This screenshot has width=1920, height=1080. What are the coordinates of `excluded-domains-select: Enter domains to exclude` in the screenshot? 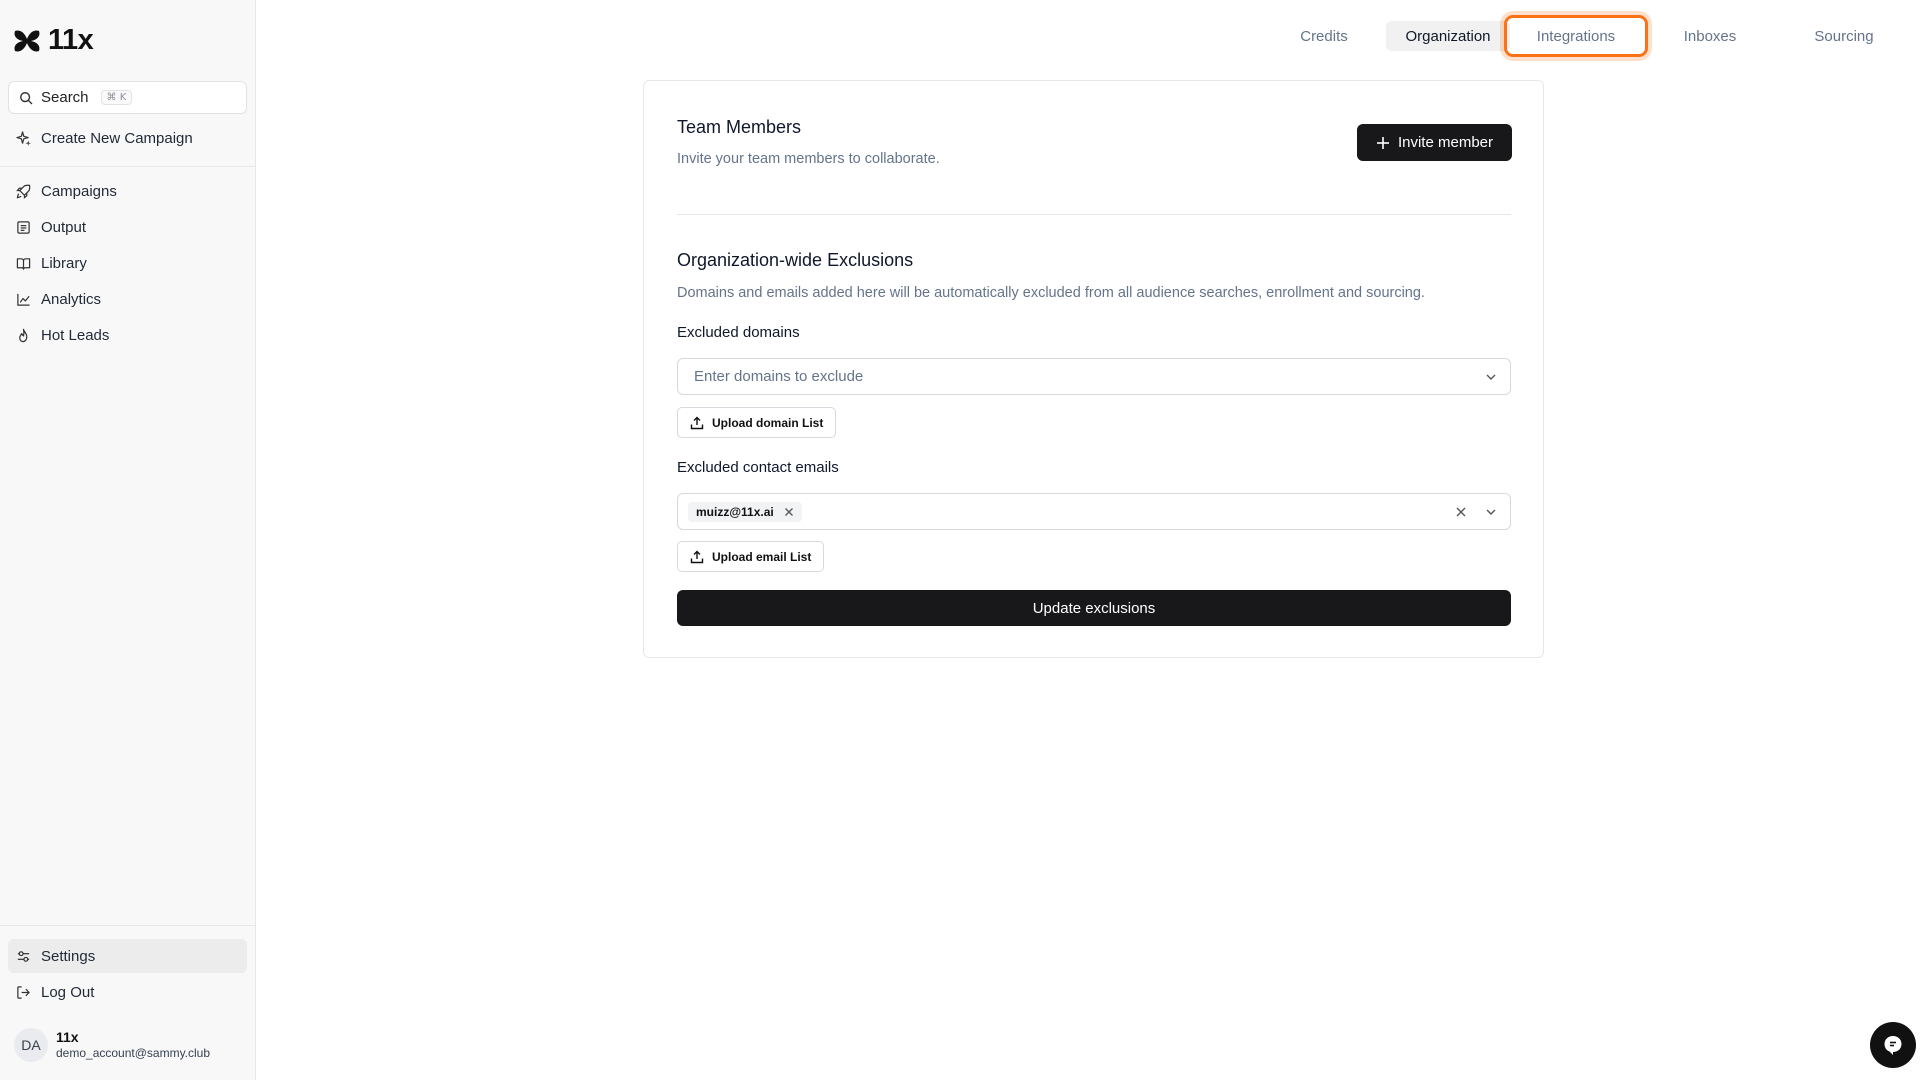 It's located at (1094, 376).